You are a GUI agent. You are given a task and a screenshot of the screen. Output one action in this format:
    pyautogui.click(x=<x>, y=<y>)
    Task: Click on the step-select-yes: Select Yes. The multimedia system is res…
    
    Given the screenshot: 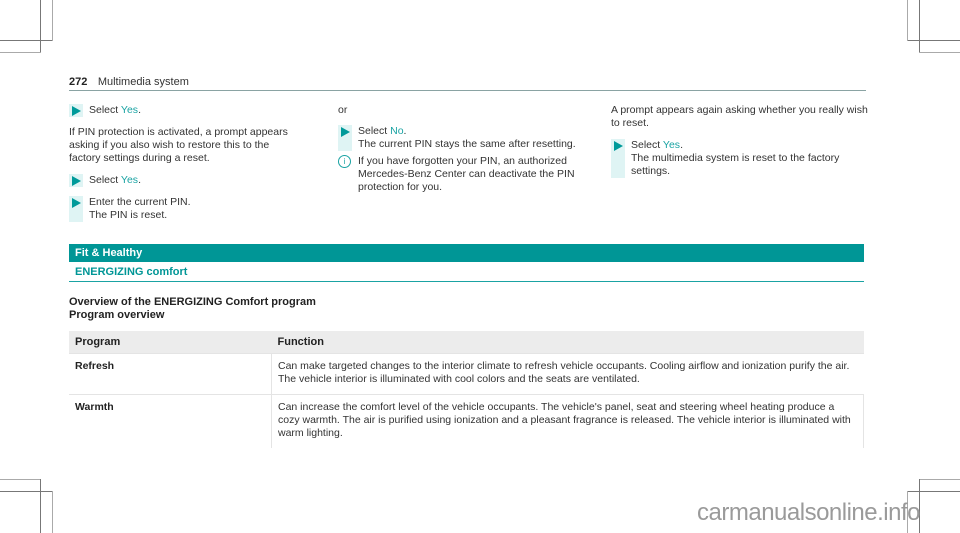 What is the action you would take?
    pyautogui.click(x=742, y=158)
    